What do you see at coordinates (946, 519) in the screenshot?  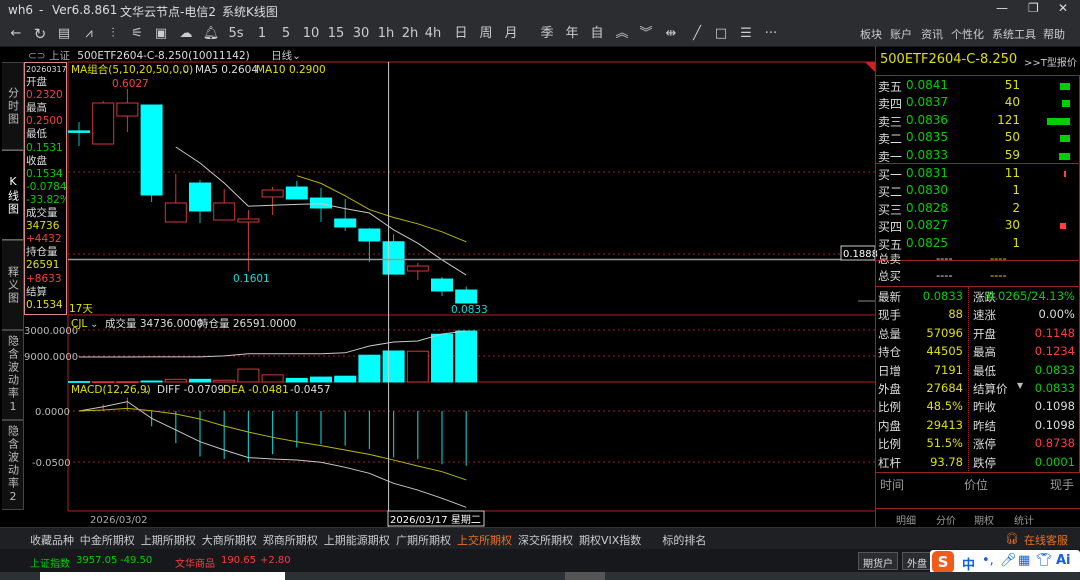 I see `tab-price-dist: 分价` at bounding box center [946, 519].